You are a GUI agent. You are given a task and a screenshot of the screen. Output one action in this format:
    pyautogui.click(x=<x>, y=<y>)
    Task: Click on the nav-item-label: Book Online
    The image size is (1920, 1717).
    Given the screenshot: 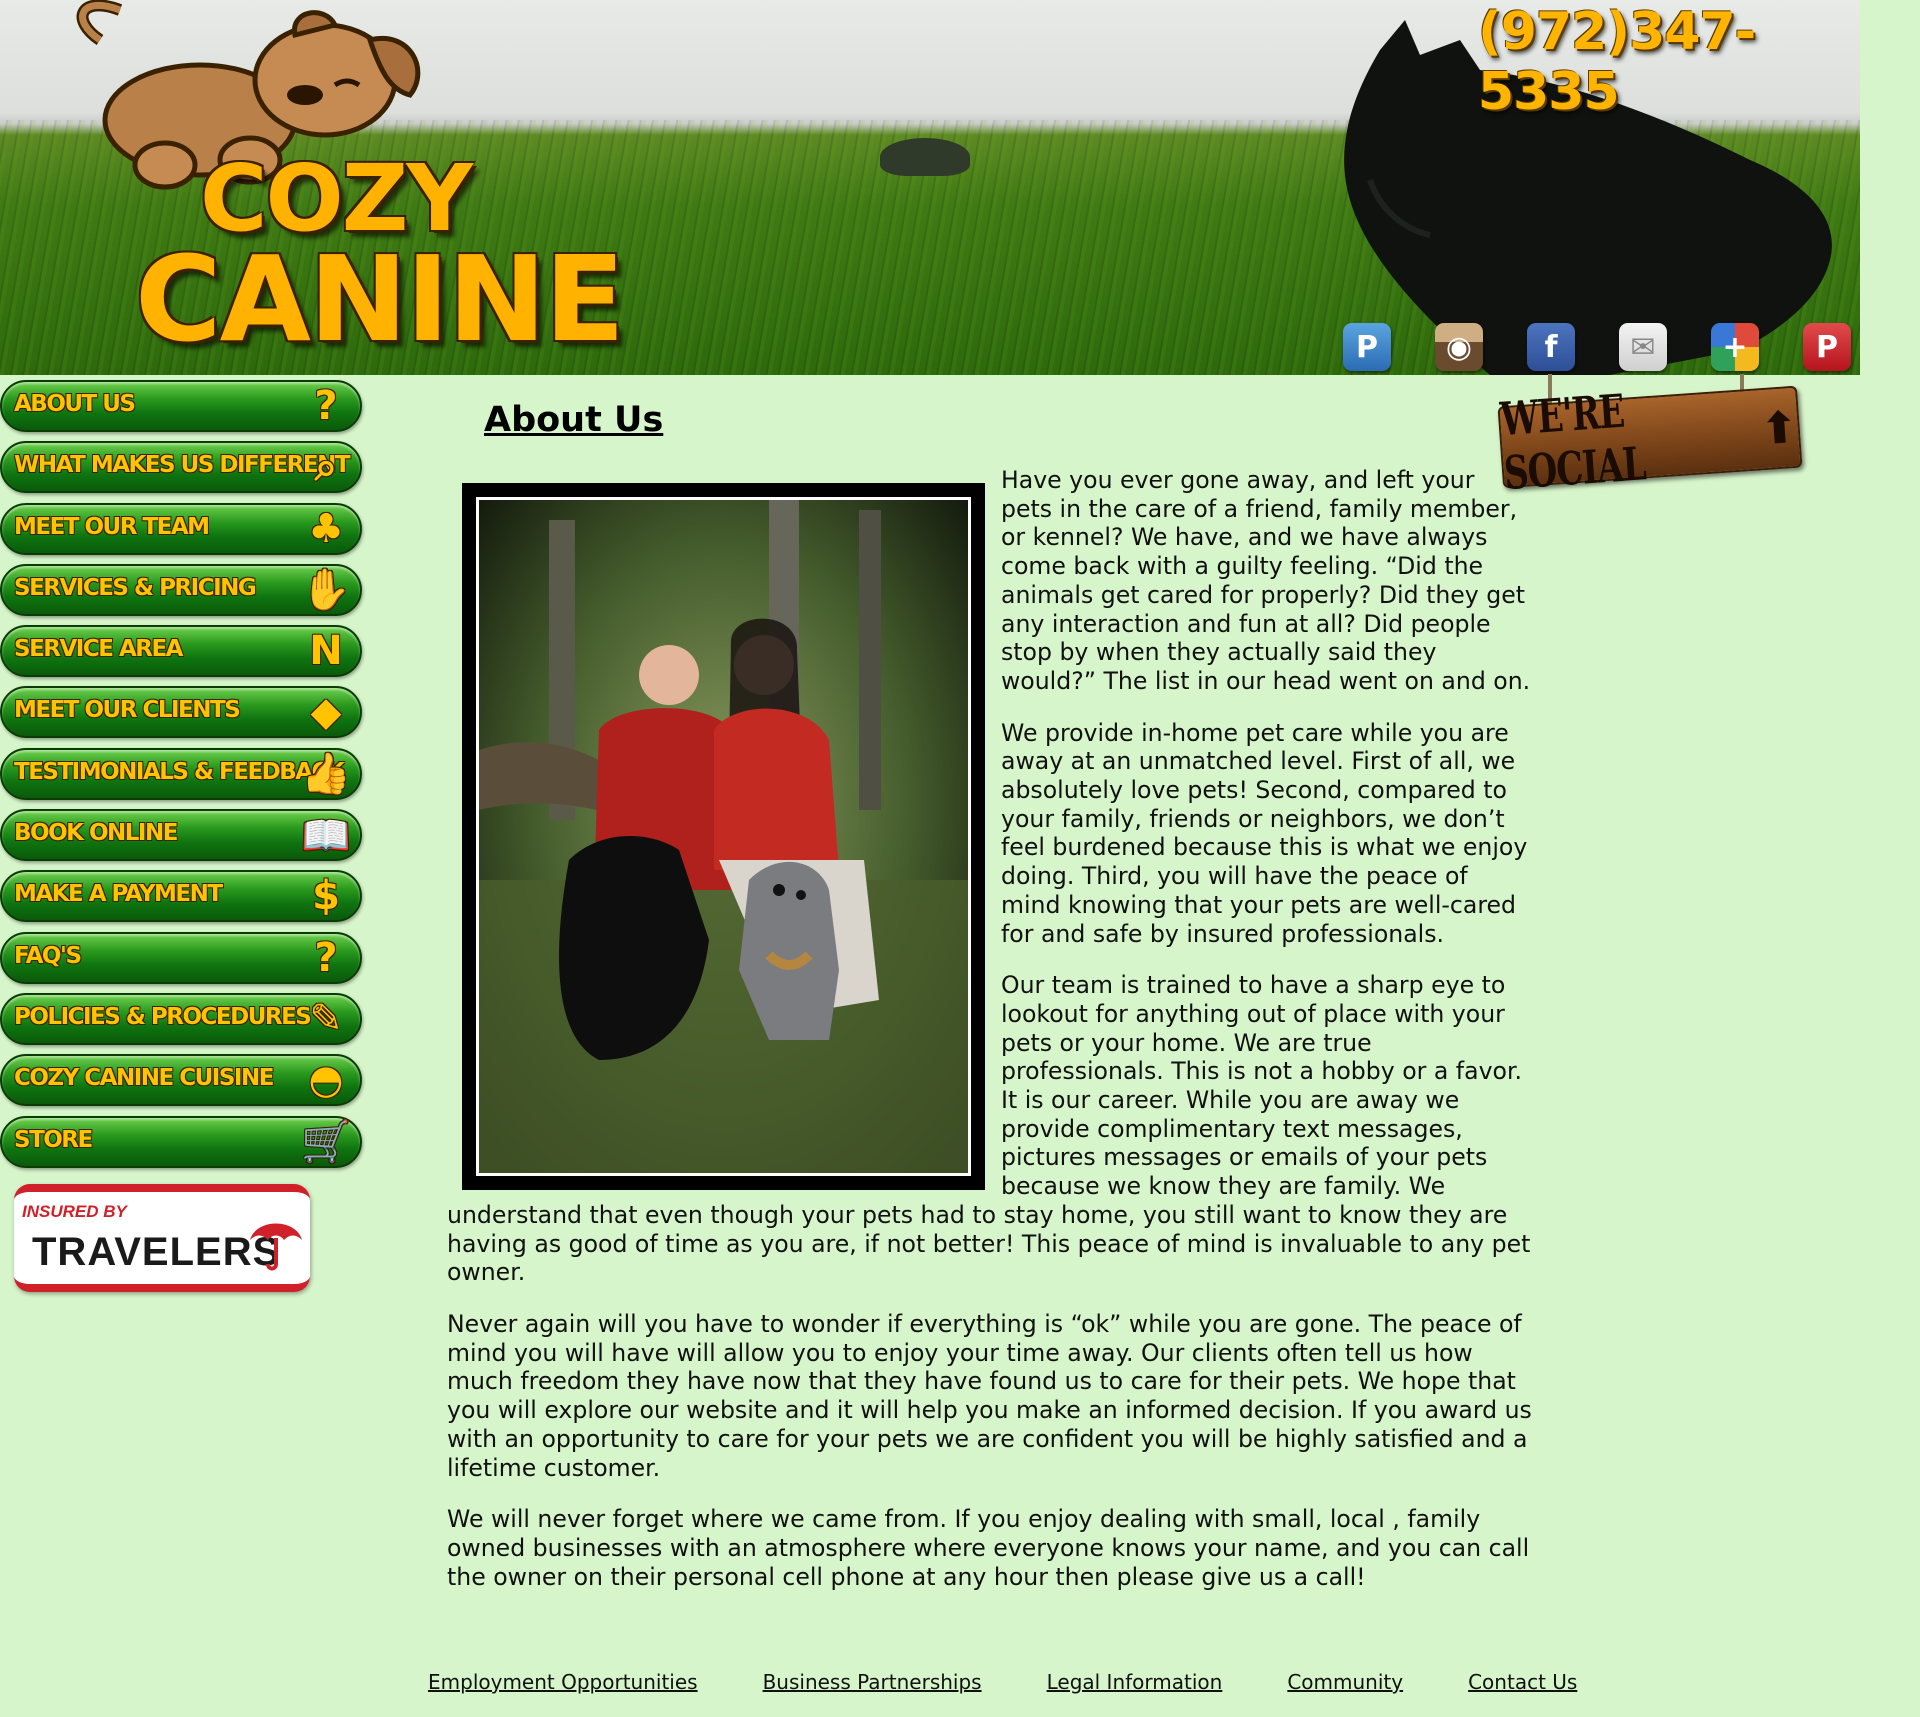 What is the action you would take?
    pyautogui.click(x=96, y=833)
    